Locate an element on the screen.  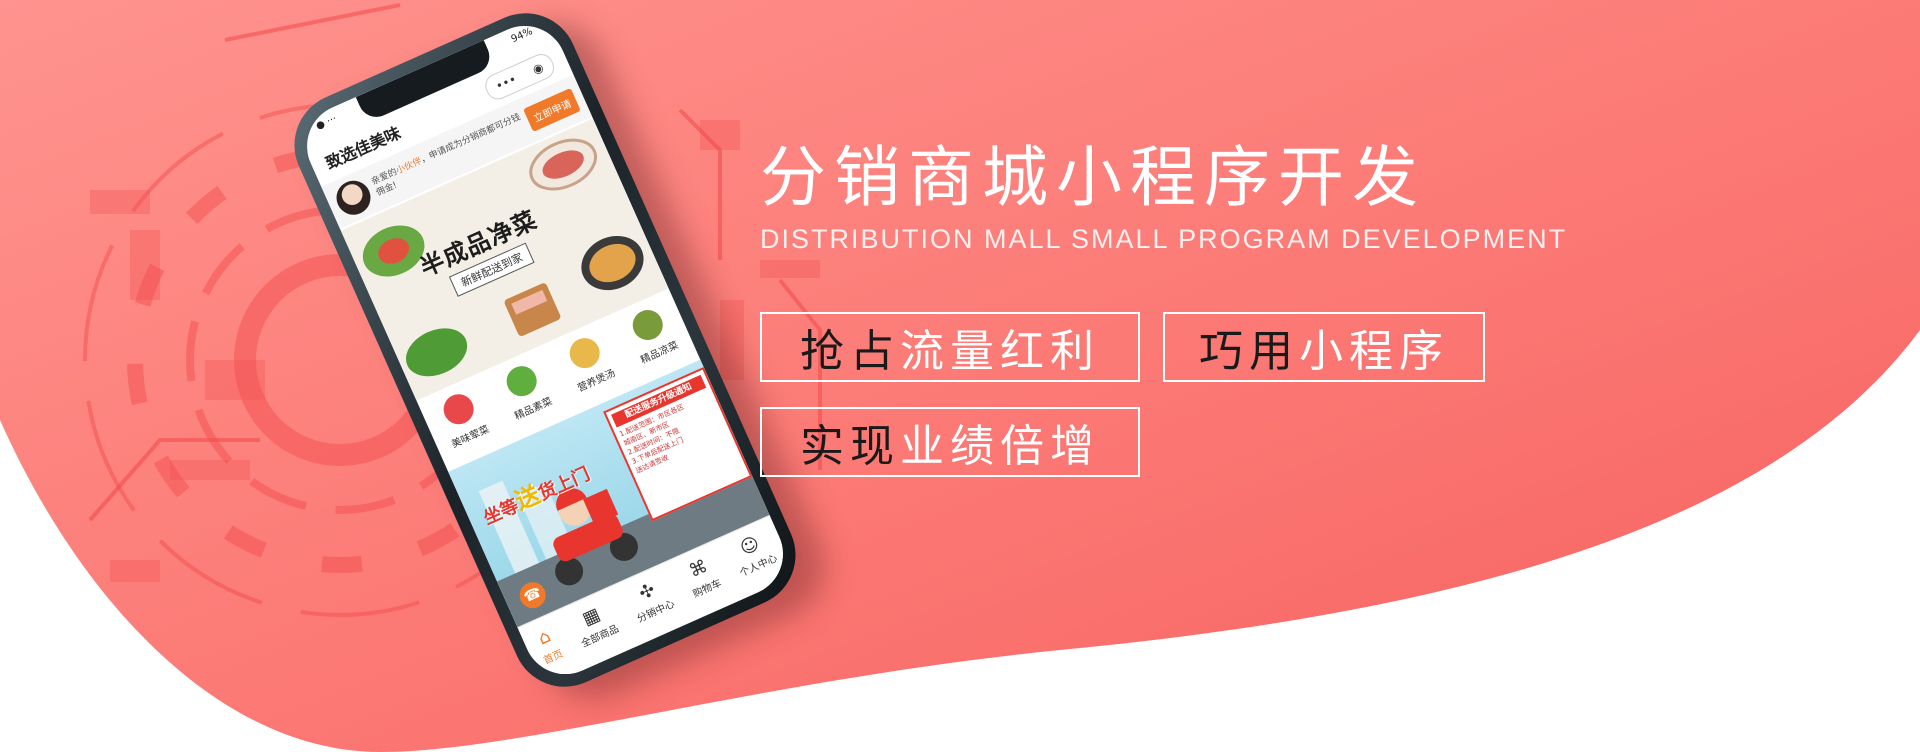
tab-distribution-center: ✣ 分销中心 is located at coordinates (651, 600).